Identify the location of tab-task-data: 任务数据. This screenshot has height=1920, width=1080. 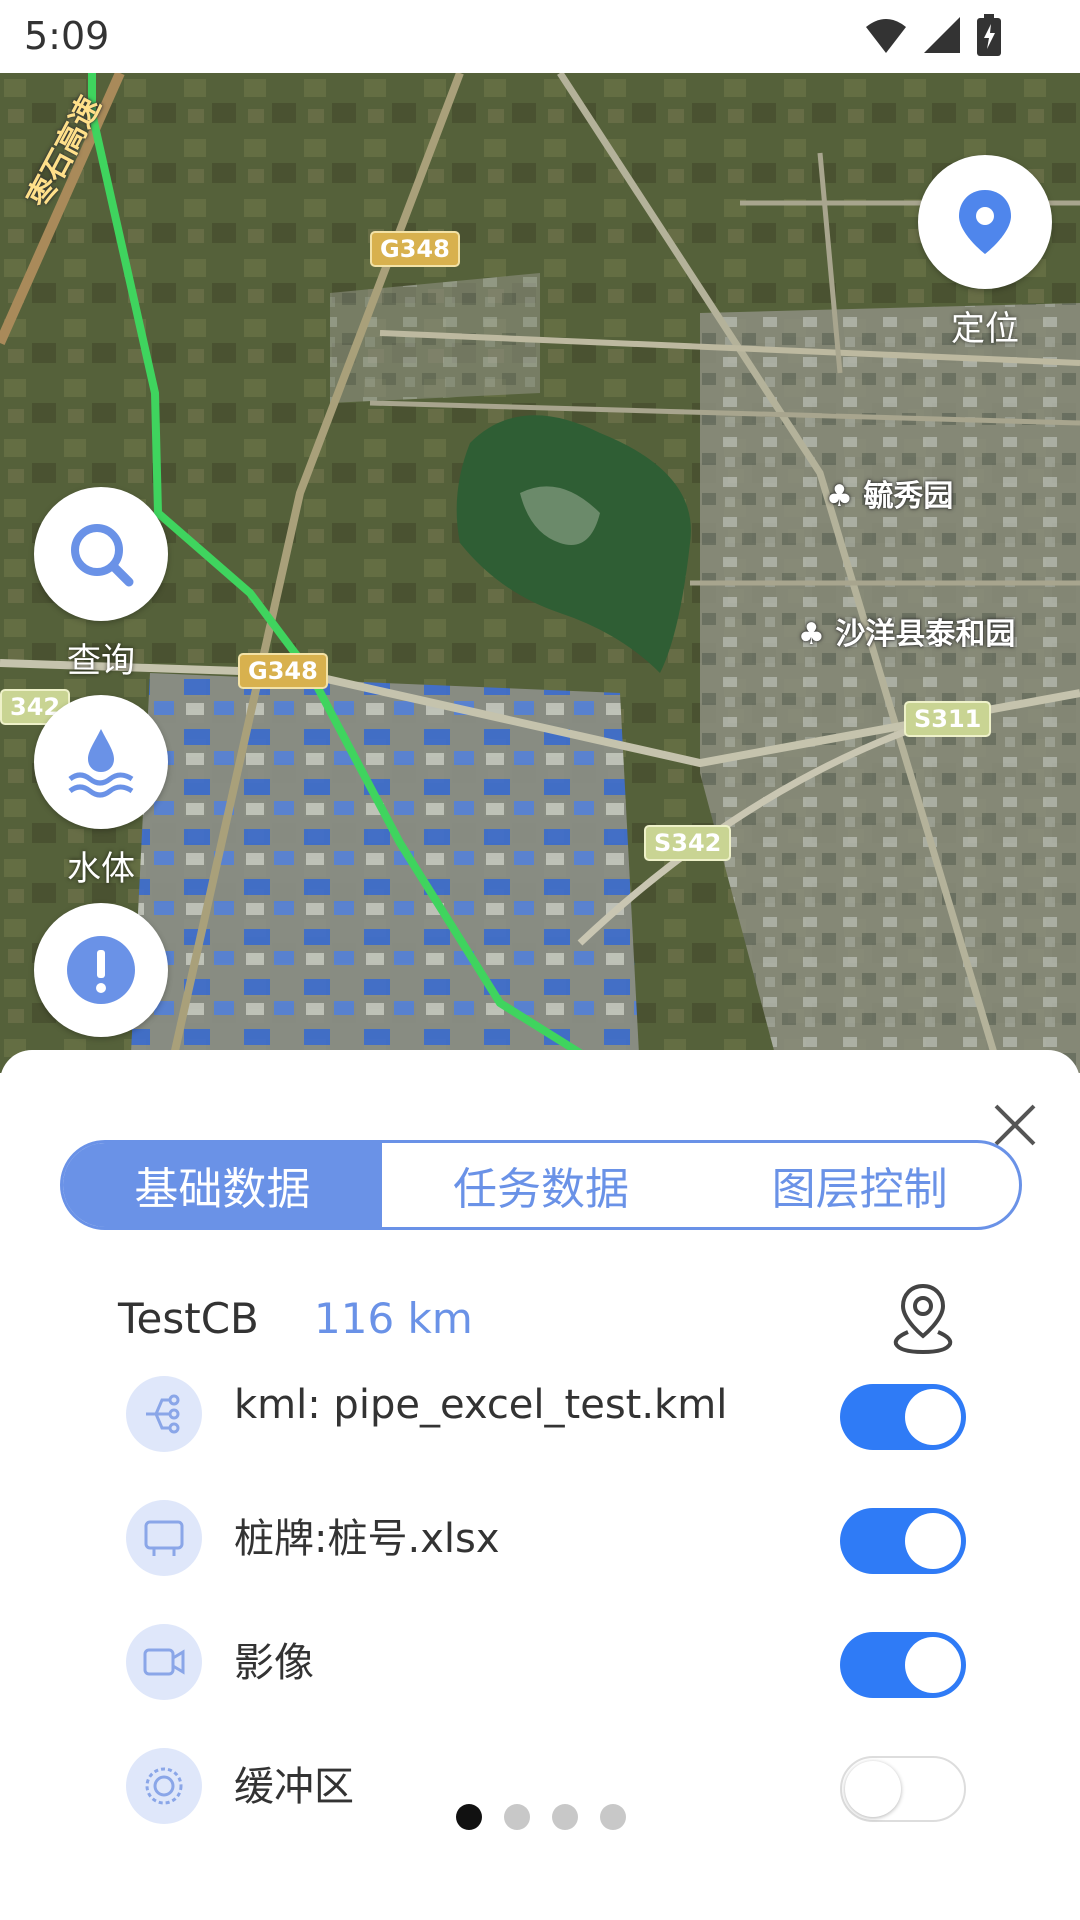
(541, 1185).